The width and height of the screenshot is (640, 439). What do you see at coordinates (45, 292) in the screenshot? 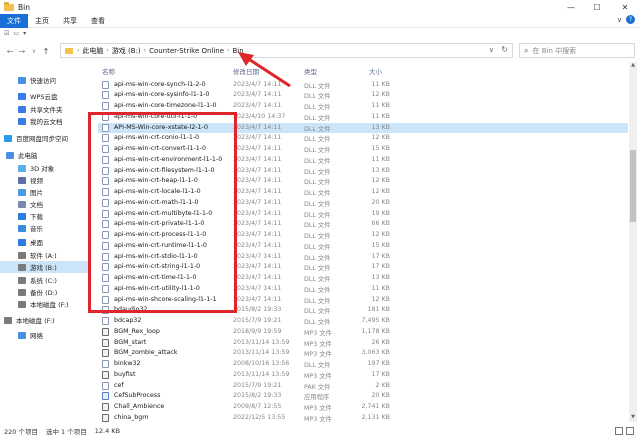
I see `sidebar-item: 备份 (D:)` at bounding box center [45, 292].